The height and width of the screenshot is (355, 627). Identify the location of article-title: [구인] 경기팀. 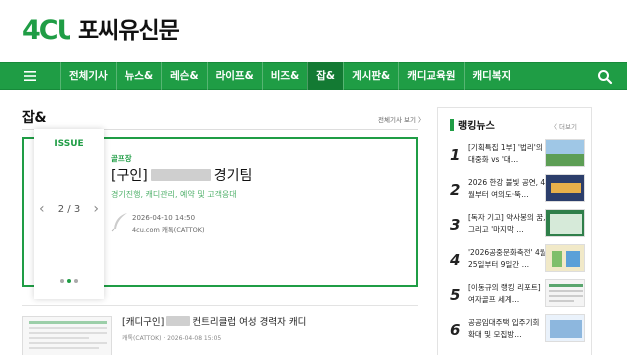
(181, 175).